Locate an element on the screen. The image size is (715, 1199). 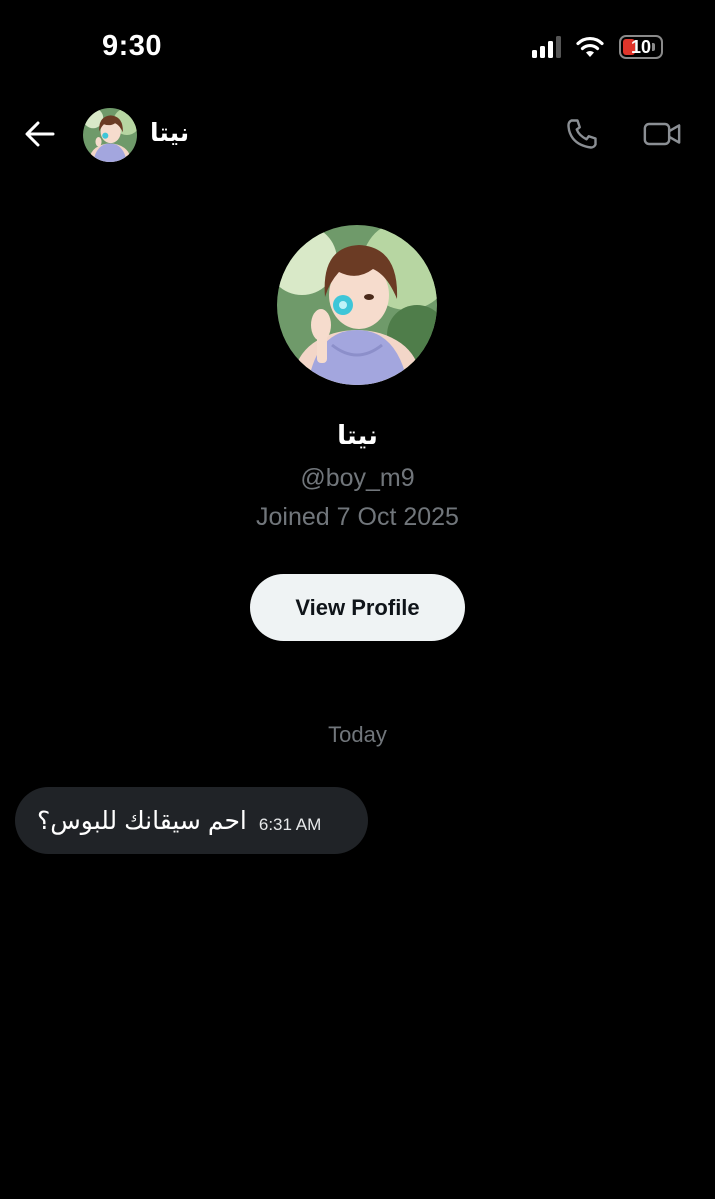
profile-name: نيتا is located at coordinates (357, 435).